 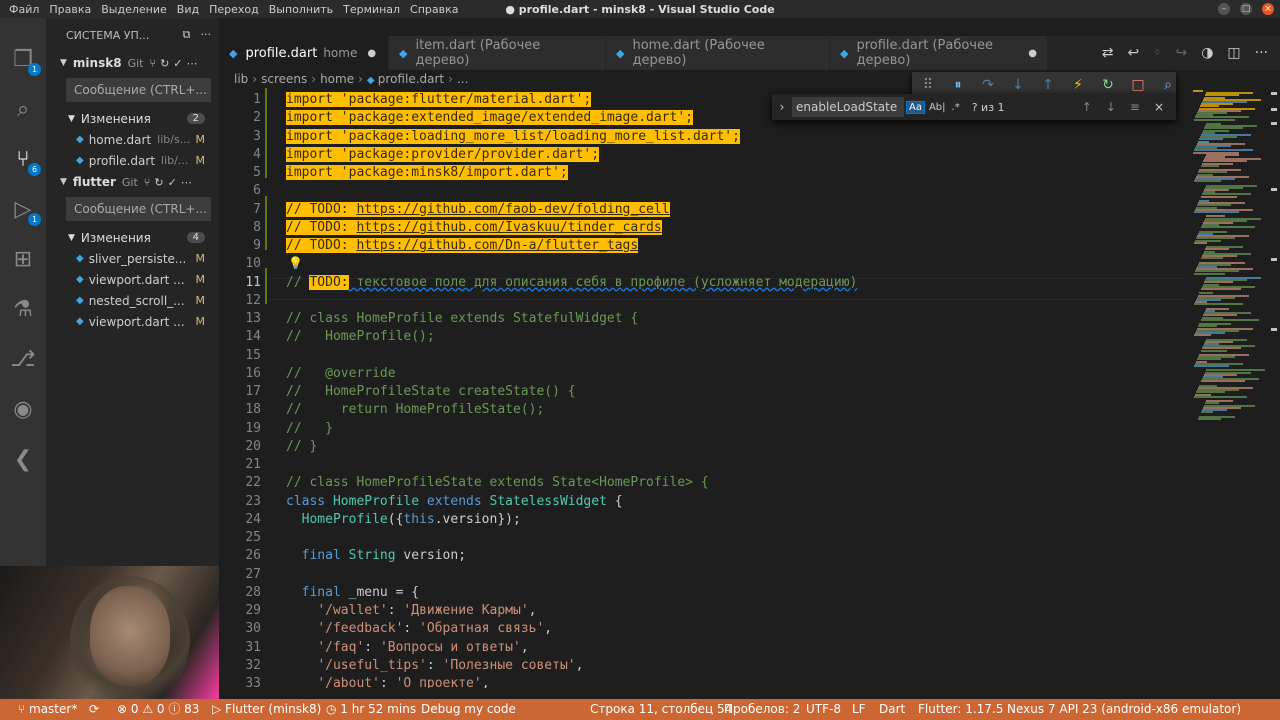 I want to click on lightbulb-icon: 💡, so click(x=295, y=263).